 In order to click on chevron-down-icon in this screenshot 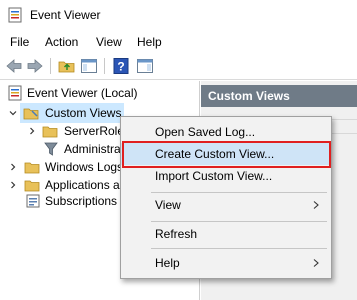, I will do `click(13, 113)`.